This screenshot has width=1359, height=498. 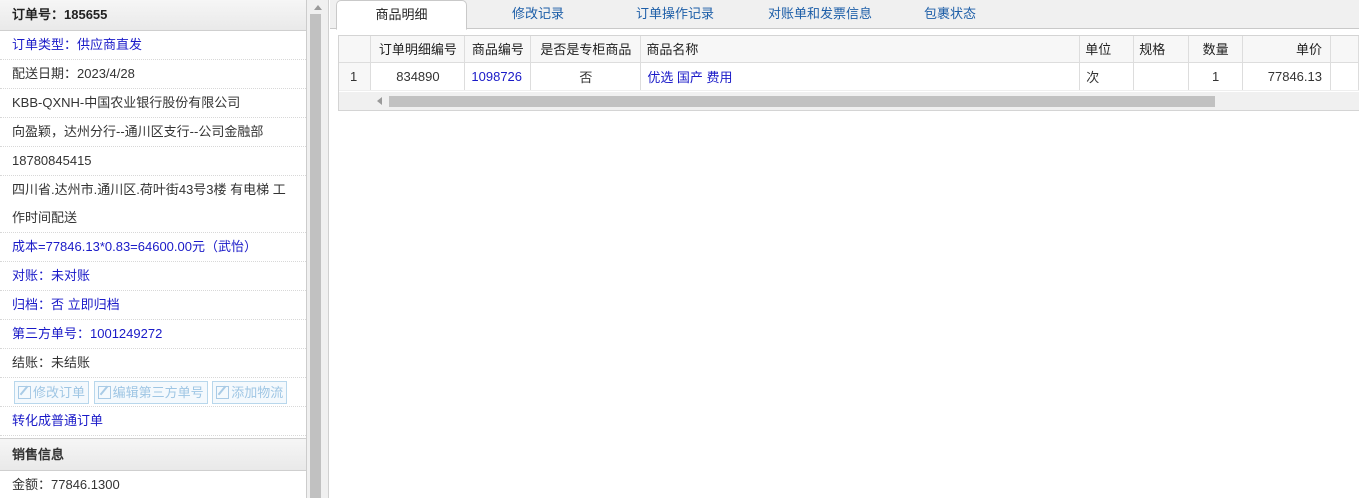 I want to click on edit-third-party-button: 编辑第三方单号, so click(x=150, y=392).